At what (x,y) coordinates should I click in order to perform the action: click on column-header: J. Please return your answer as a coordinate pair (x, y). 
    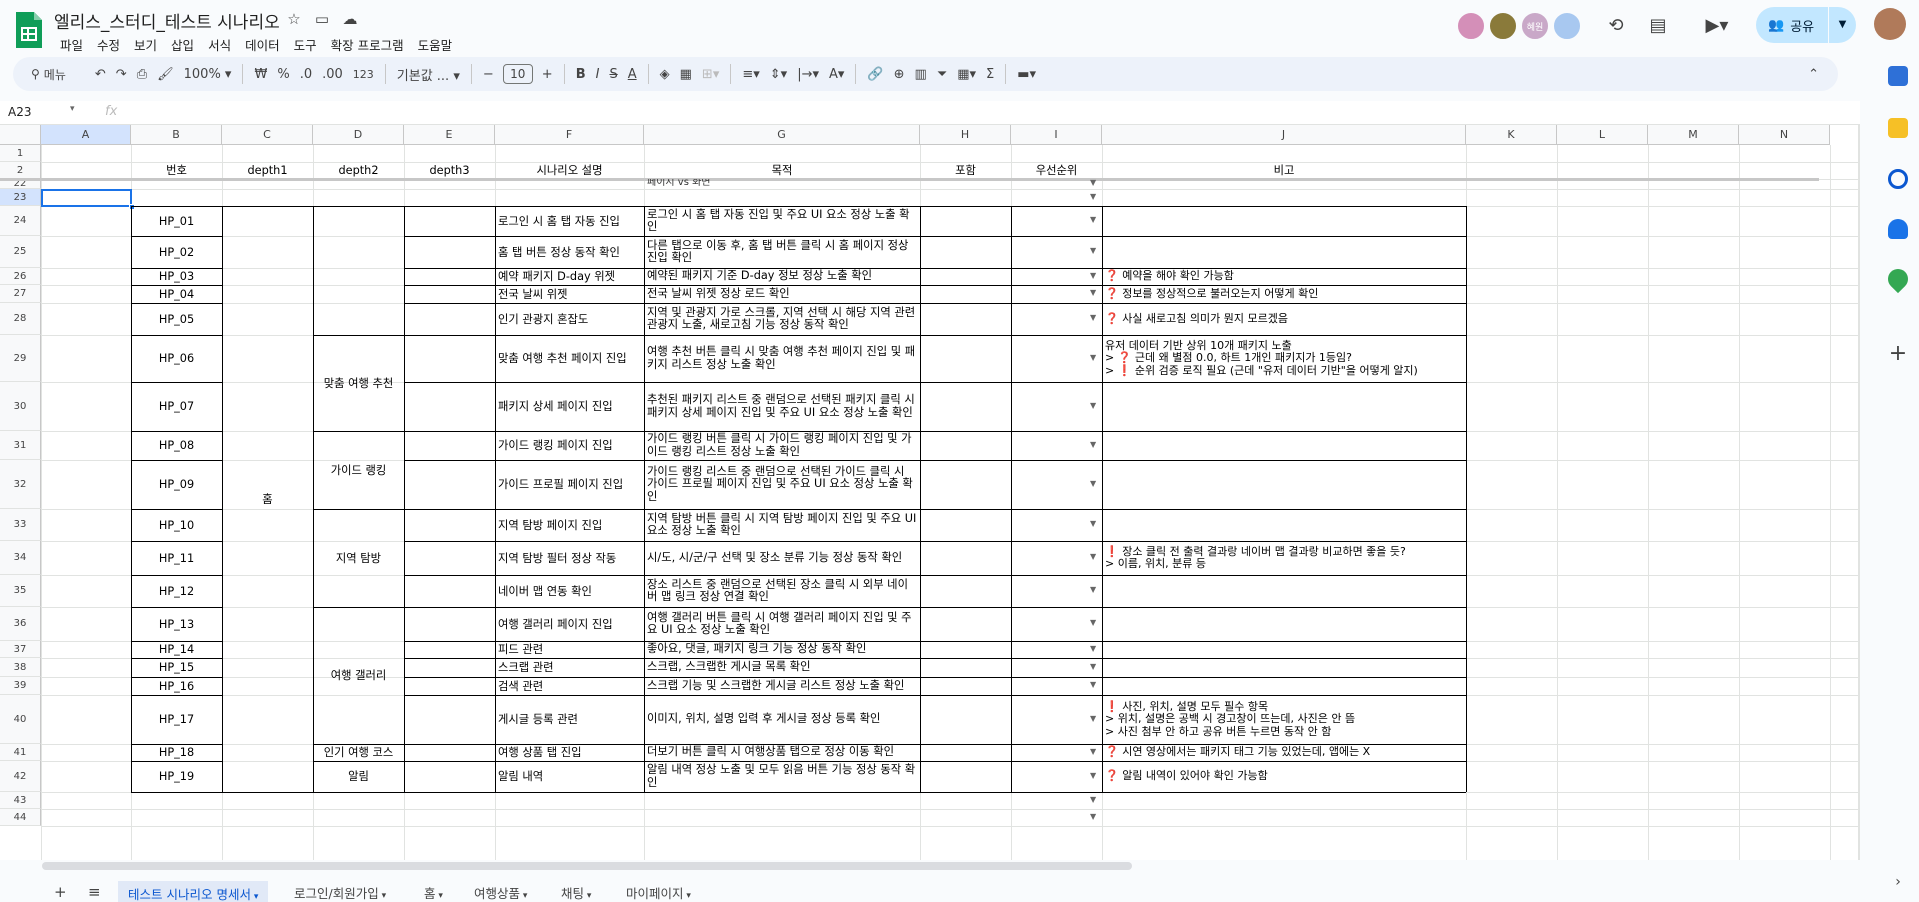
    Looking at the image, I should click on (1284, 135).